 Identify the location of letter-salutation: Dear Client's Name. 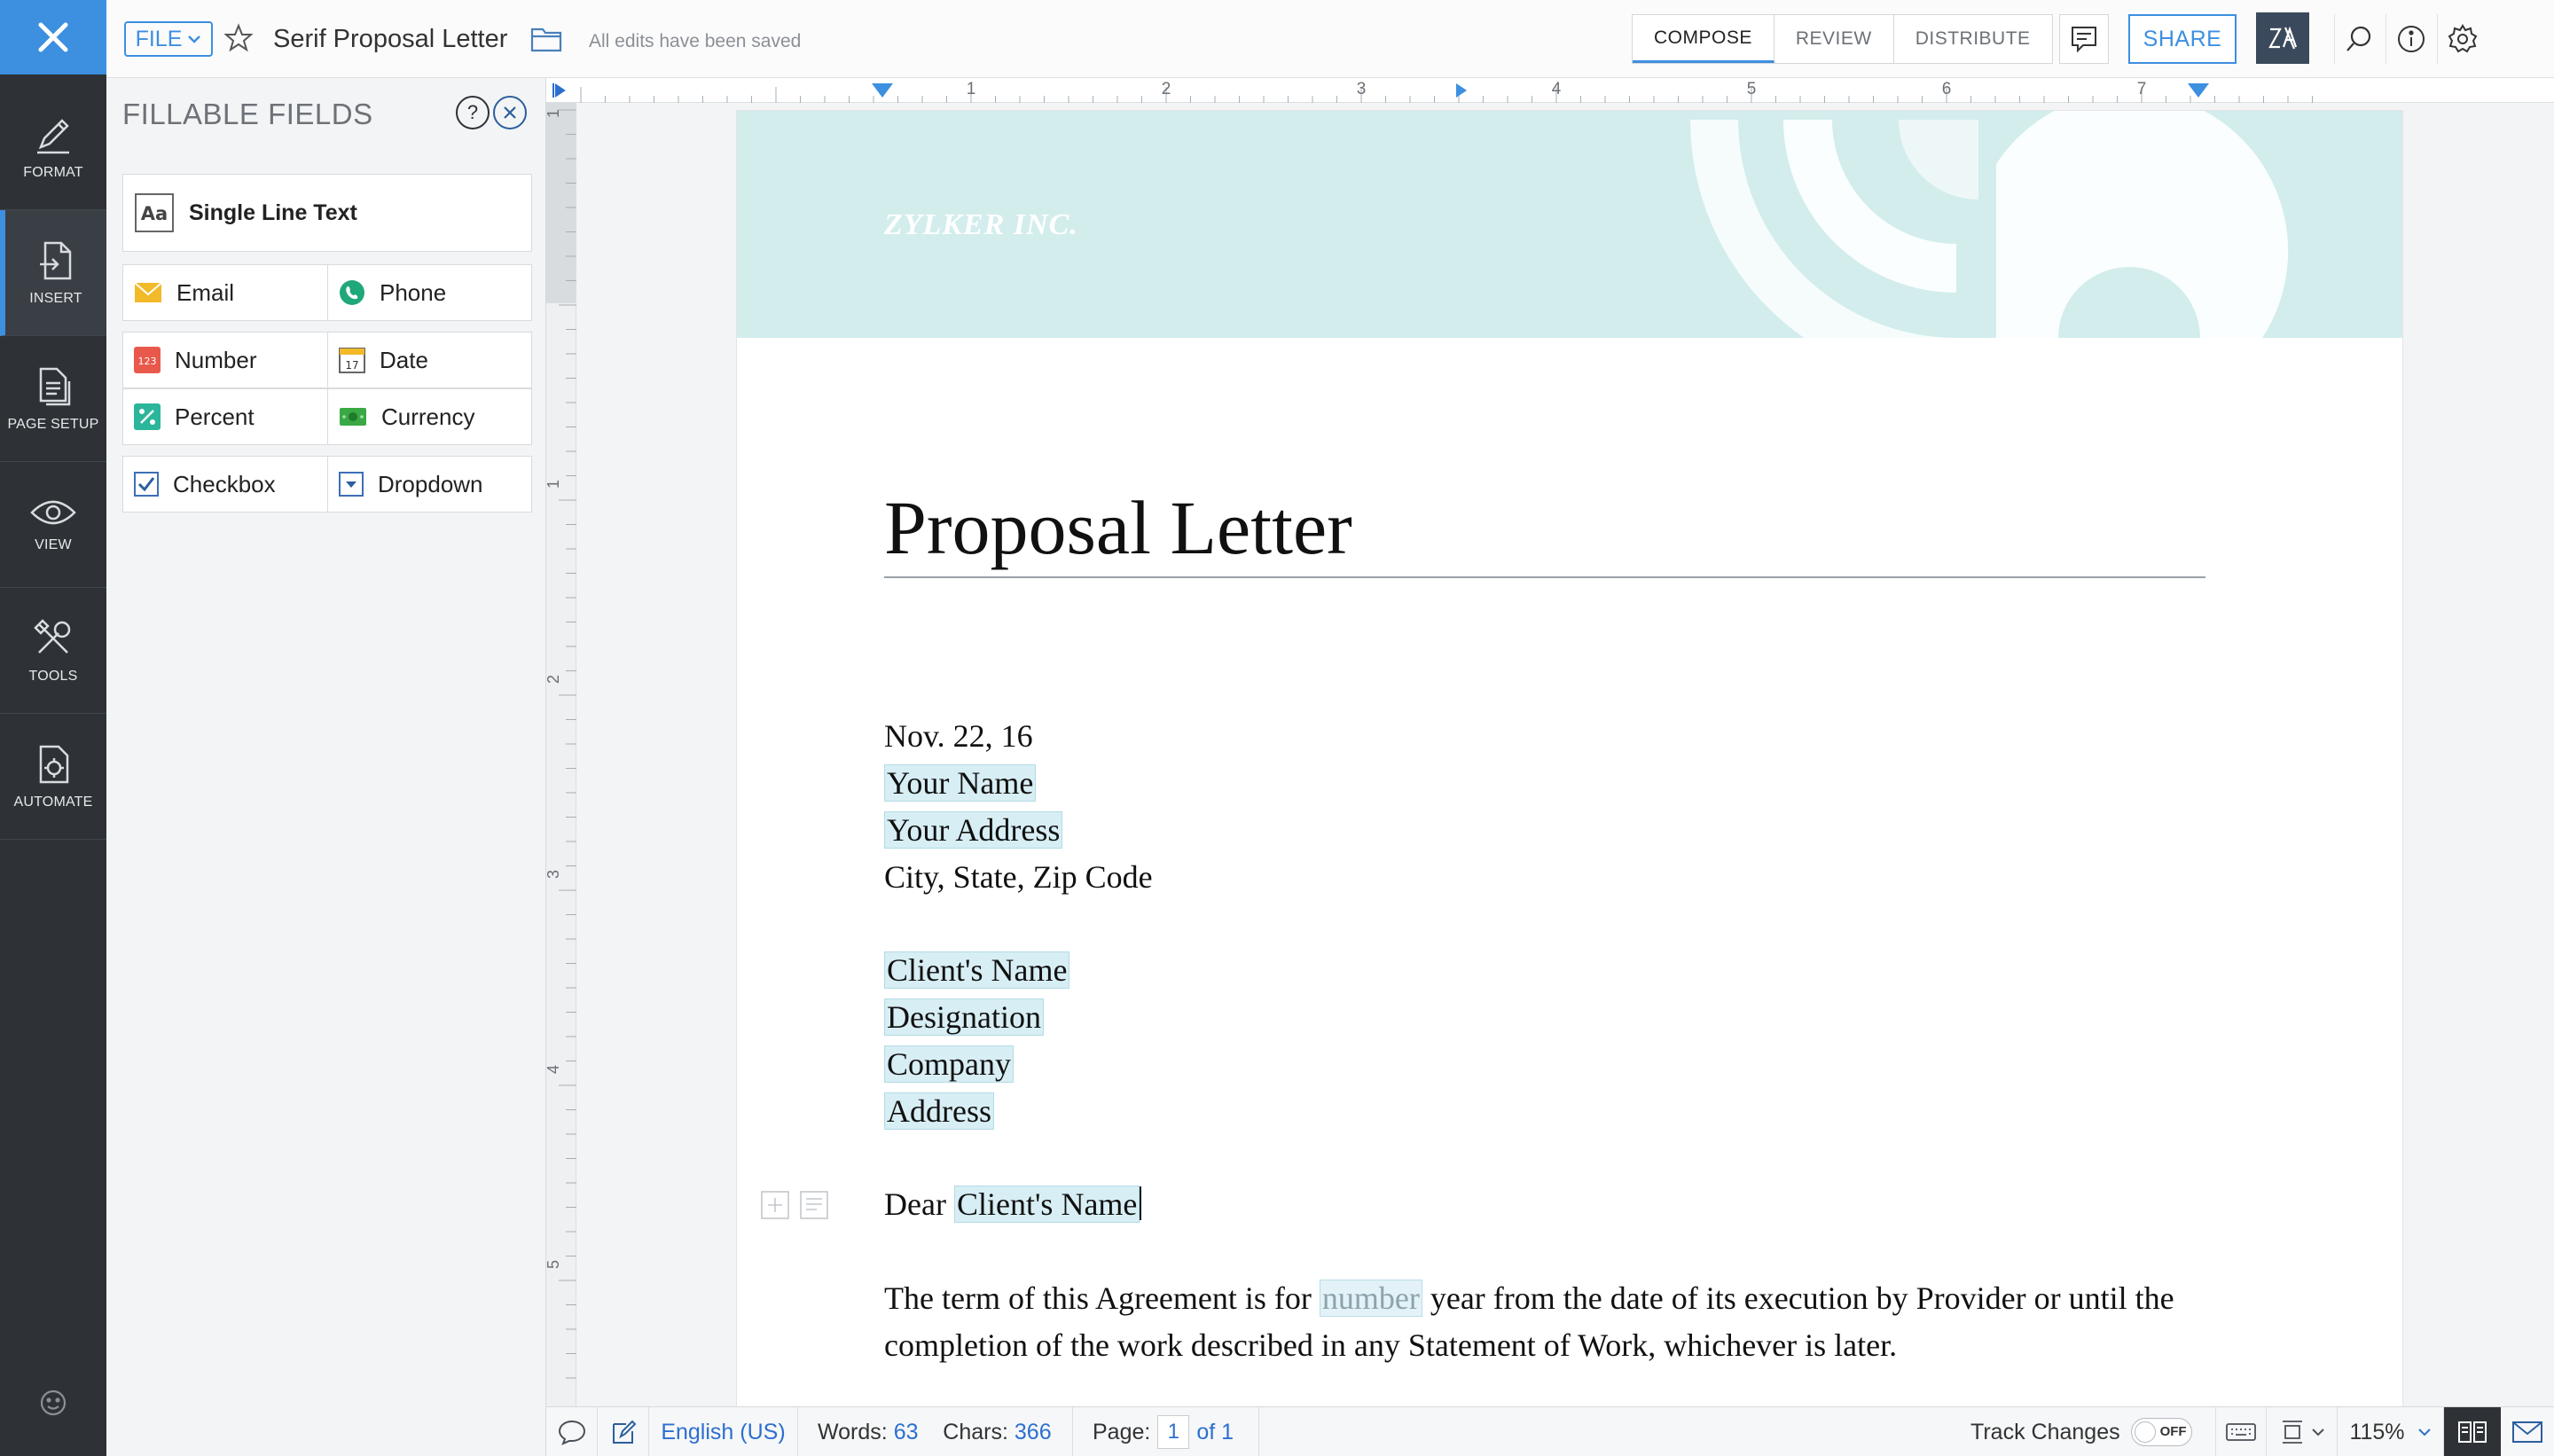
(1013, 1204).